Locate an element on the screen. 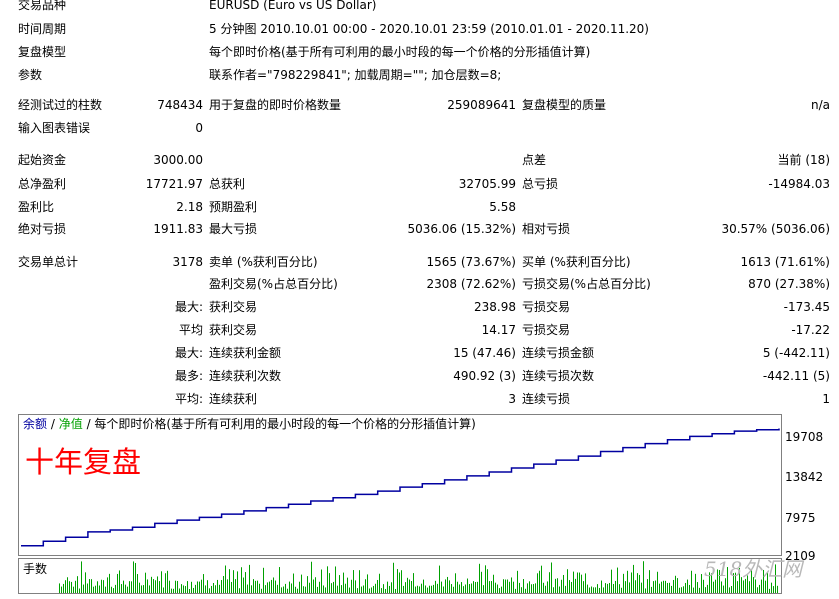 The height and width of the screenshot is (599, 839). net-profit-label: 总净盈利 is located at coordinates (42, 184).